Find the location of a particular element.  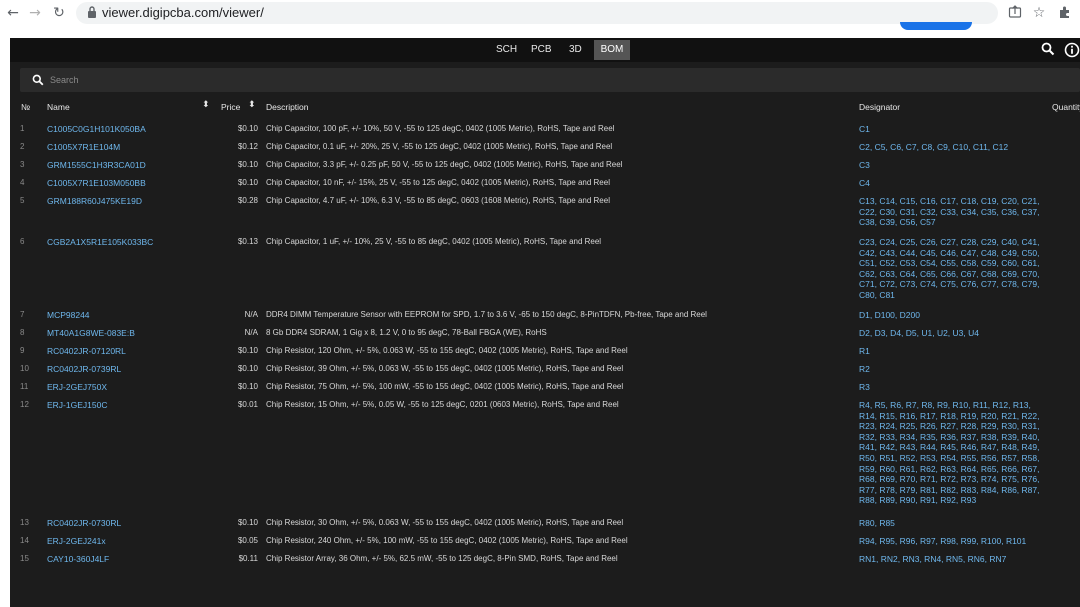

header-quantity: Quantity is located at coordinates (1066, 107).